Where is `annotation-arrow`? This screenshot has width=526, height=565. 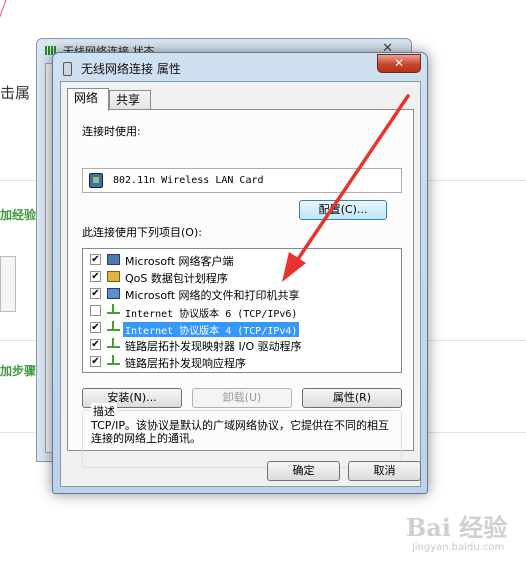
annotation-arrow is located at coordinates (346, 188).